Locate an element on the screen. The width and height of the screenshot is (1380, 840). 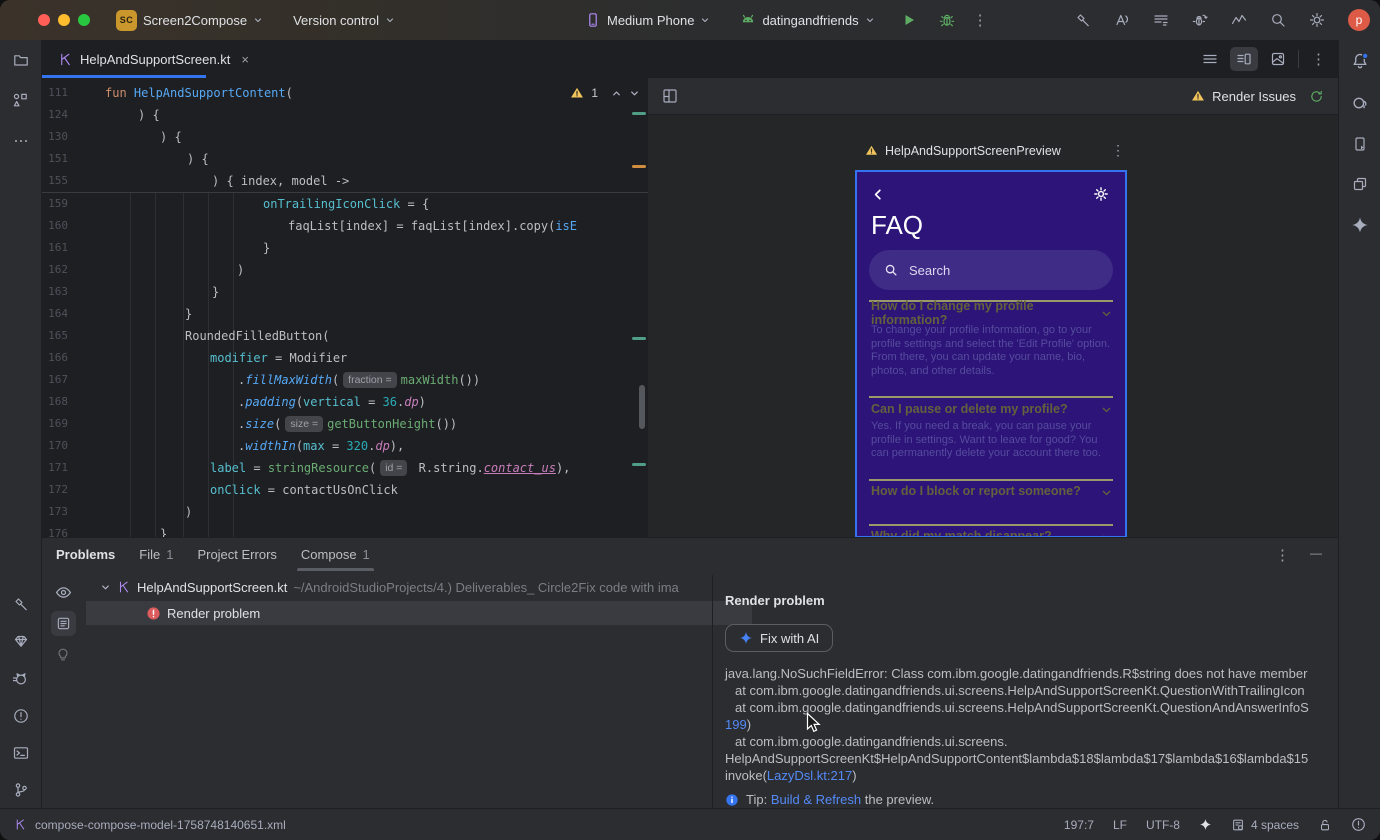
line-ending: LF is located at coordinates (1120, 825).